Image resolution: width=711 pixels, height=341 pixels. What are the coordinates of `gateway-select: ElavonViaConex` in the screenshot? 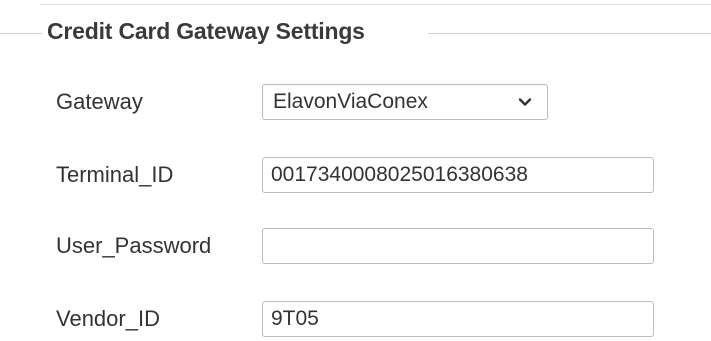 It's located at (405, 102).